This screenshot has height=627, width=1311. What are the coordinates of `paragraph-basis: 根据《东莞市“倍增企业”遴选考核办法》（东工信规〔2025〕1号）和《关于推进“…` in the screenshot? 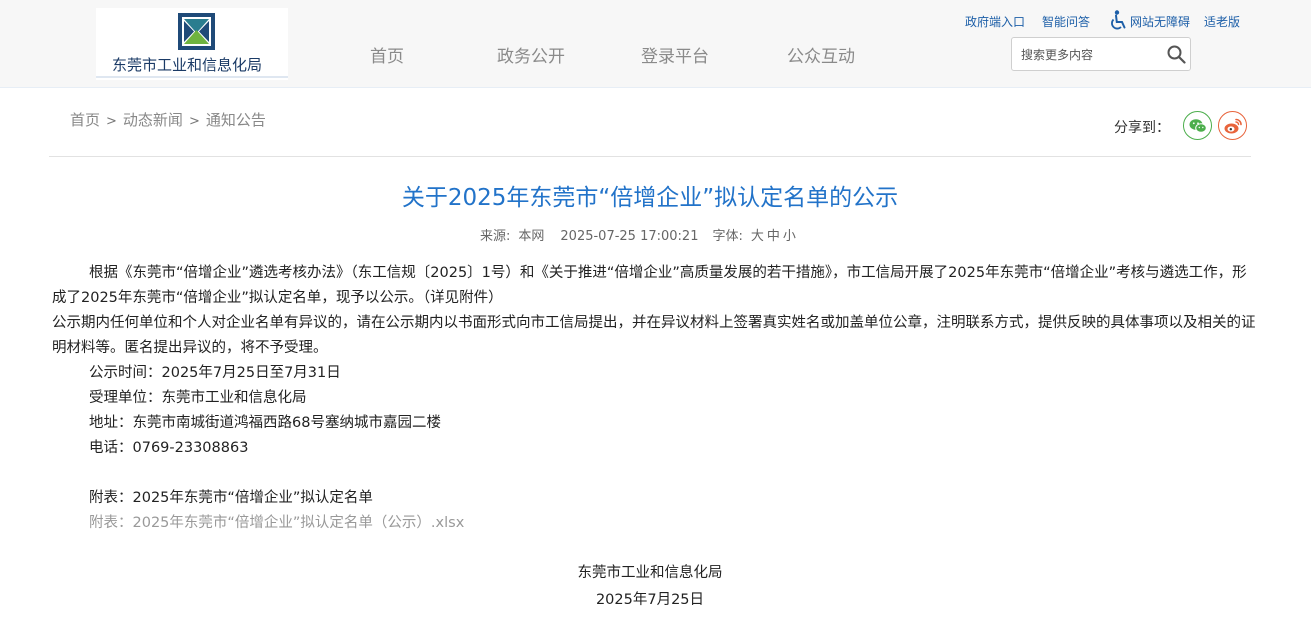 It's located at (649, 285).